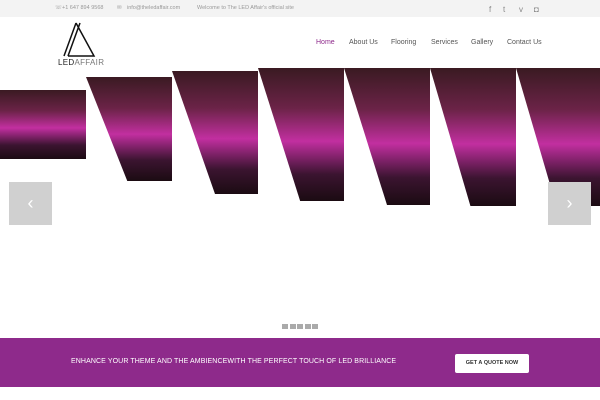 This screenshot has width=600, height=400. What do you see at coordinates (403, 42) in the screenshot?
I see `nav-flooring: Flooring` at bounding box center [403, 42].